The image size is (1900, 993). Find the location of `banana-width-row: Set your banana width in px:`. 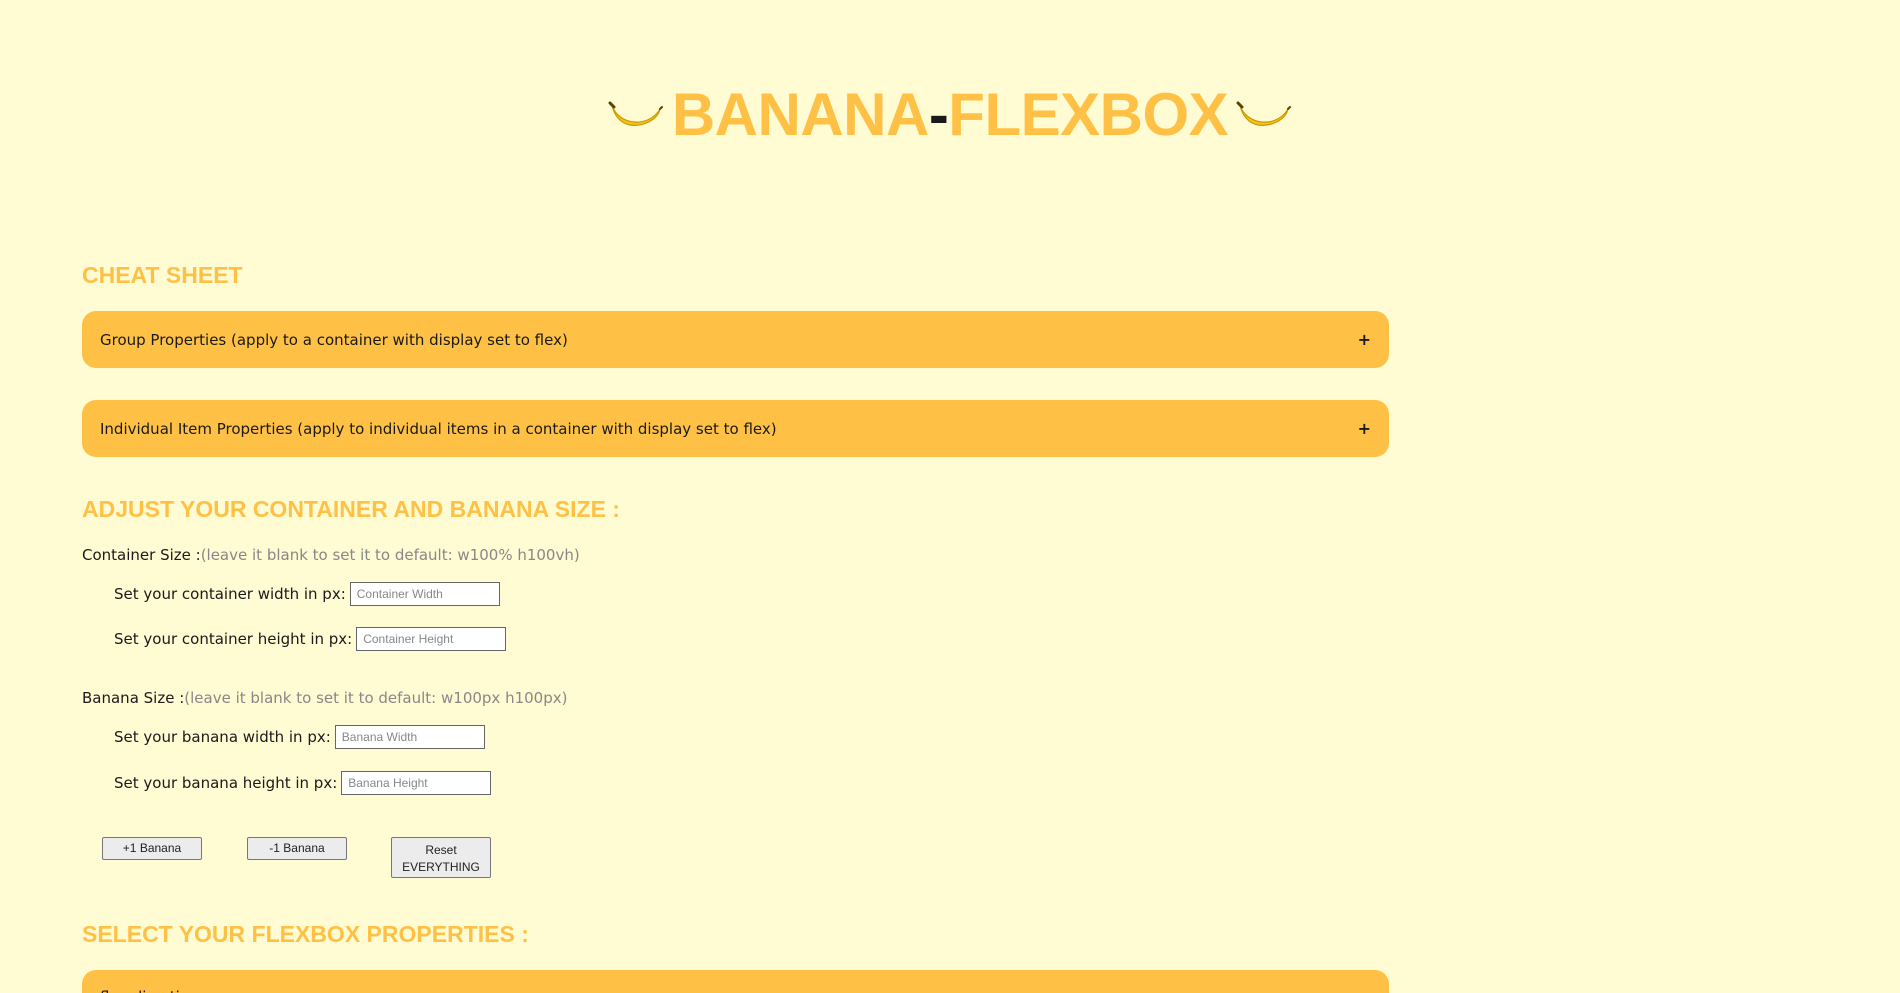

banana-width-row: Set your banana width in px: is located at coordinates (299, 737).